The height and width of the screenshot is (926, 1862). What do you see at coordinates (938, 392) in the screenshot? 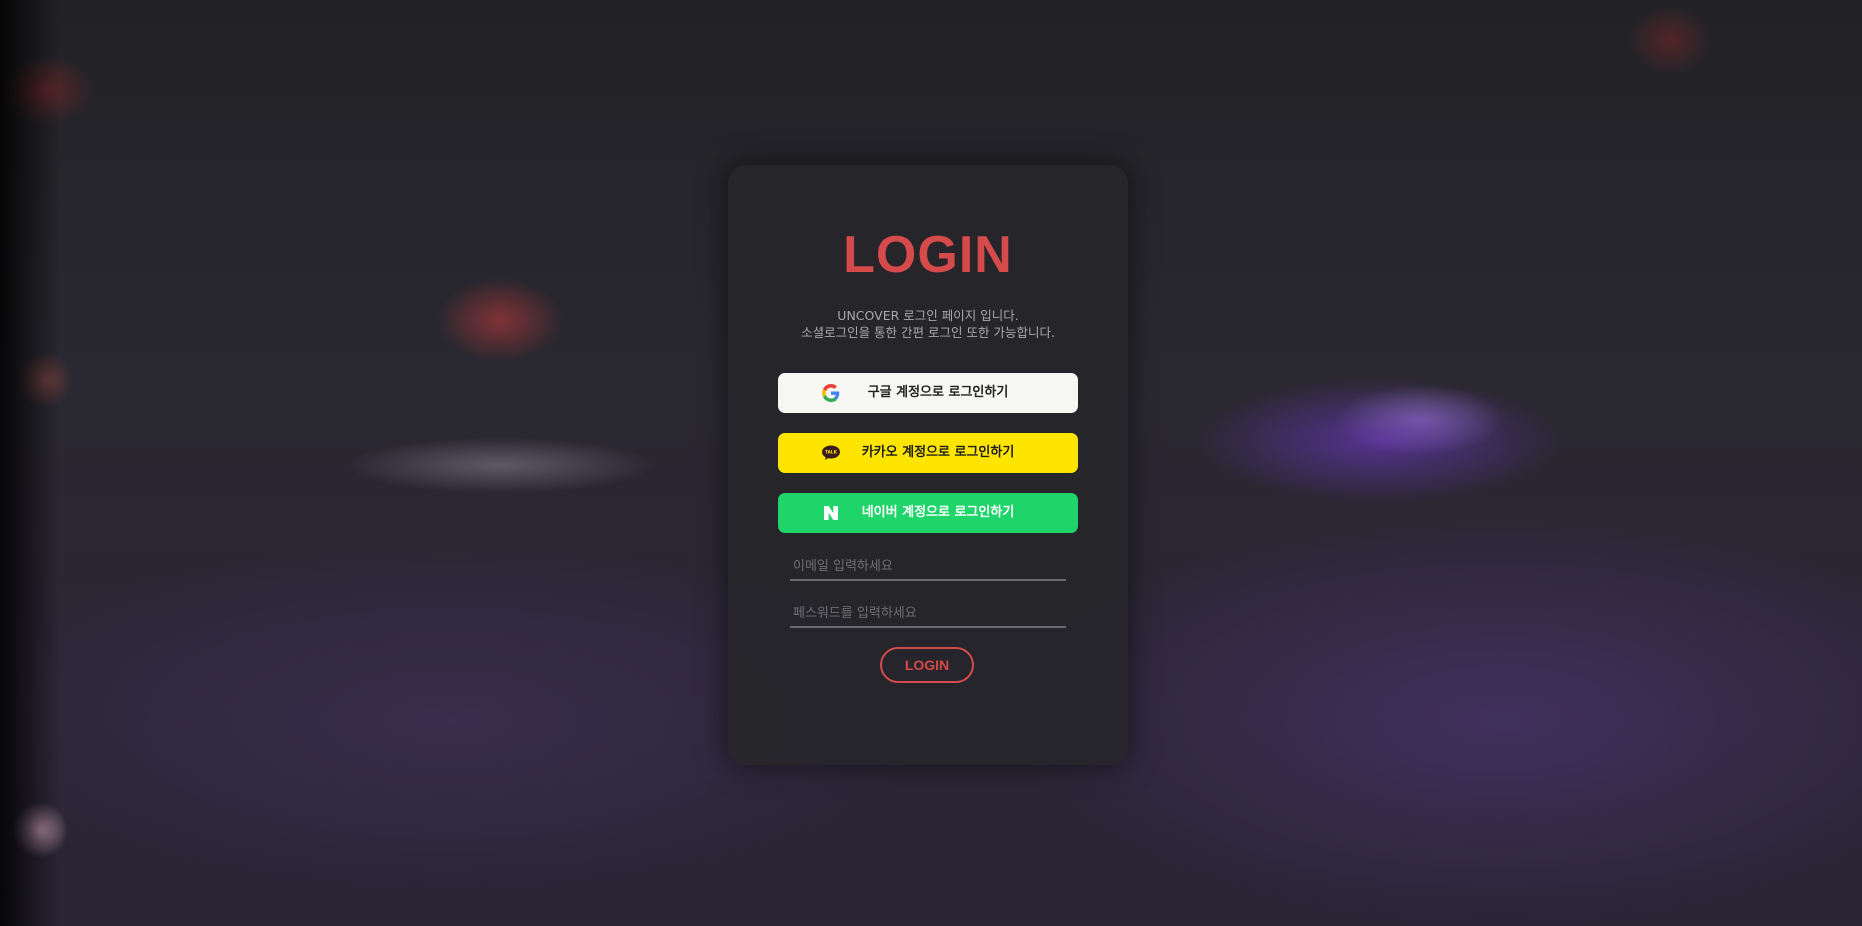
I see `google-login-label: 구글 계정으로 로그인하기` at bounding box center [938, 392].